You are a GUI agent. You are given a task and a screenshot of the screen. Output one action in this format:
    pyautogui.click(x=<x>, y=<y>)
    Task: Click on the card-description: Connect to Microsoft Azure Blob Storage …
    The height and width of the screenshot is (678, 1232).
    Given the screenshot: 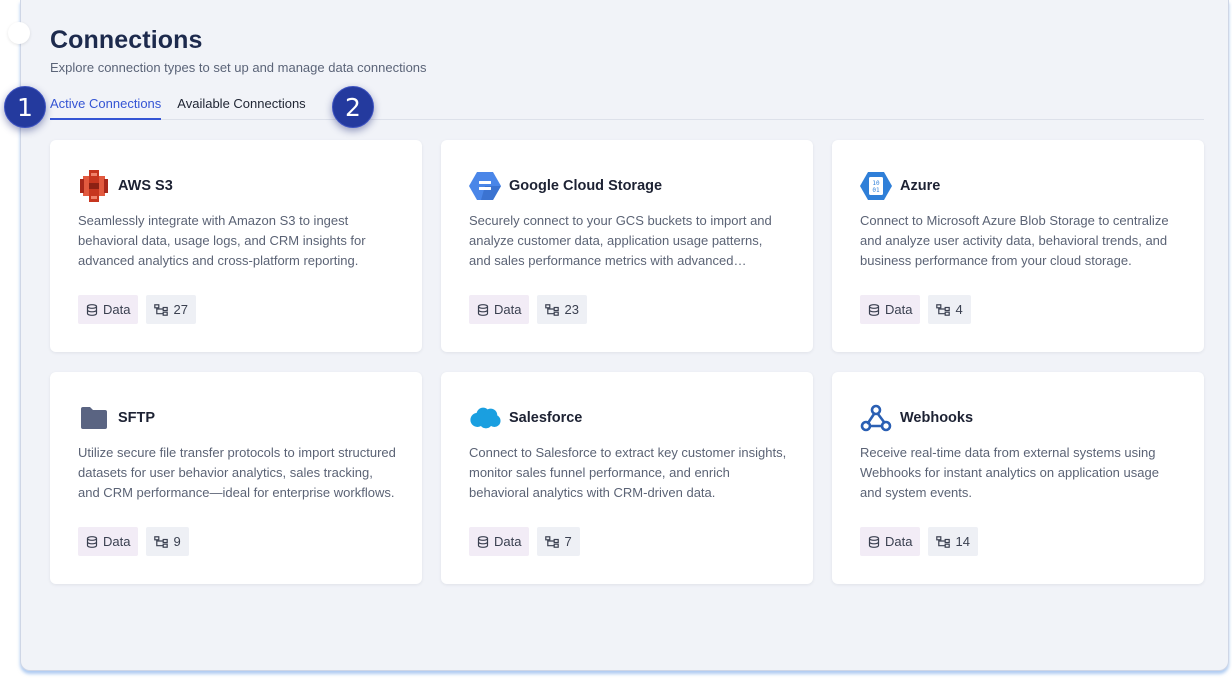 What is the action you would take?
    pyautogui.click(x=1014, y=240)
    